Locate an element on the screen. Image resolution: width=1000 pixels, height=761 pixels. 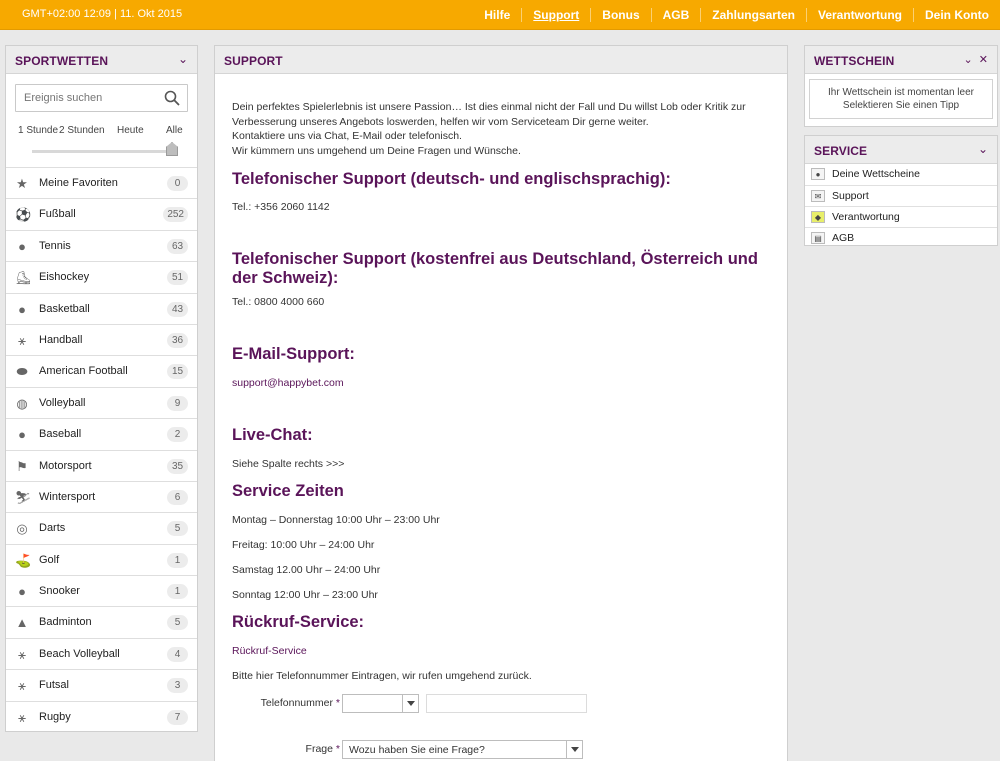
service-item-deine-wettscheine: ● Deine Wettscheine is located at coordinates (901, 174).